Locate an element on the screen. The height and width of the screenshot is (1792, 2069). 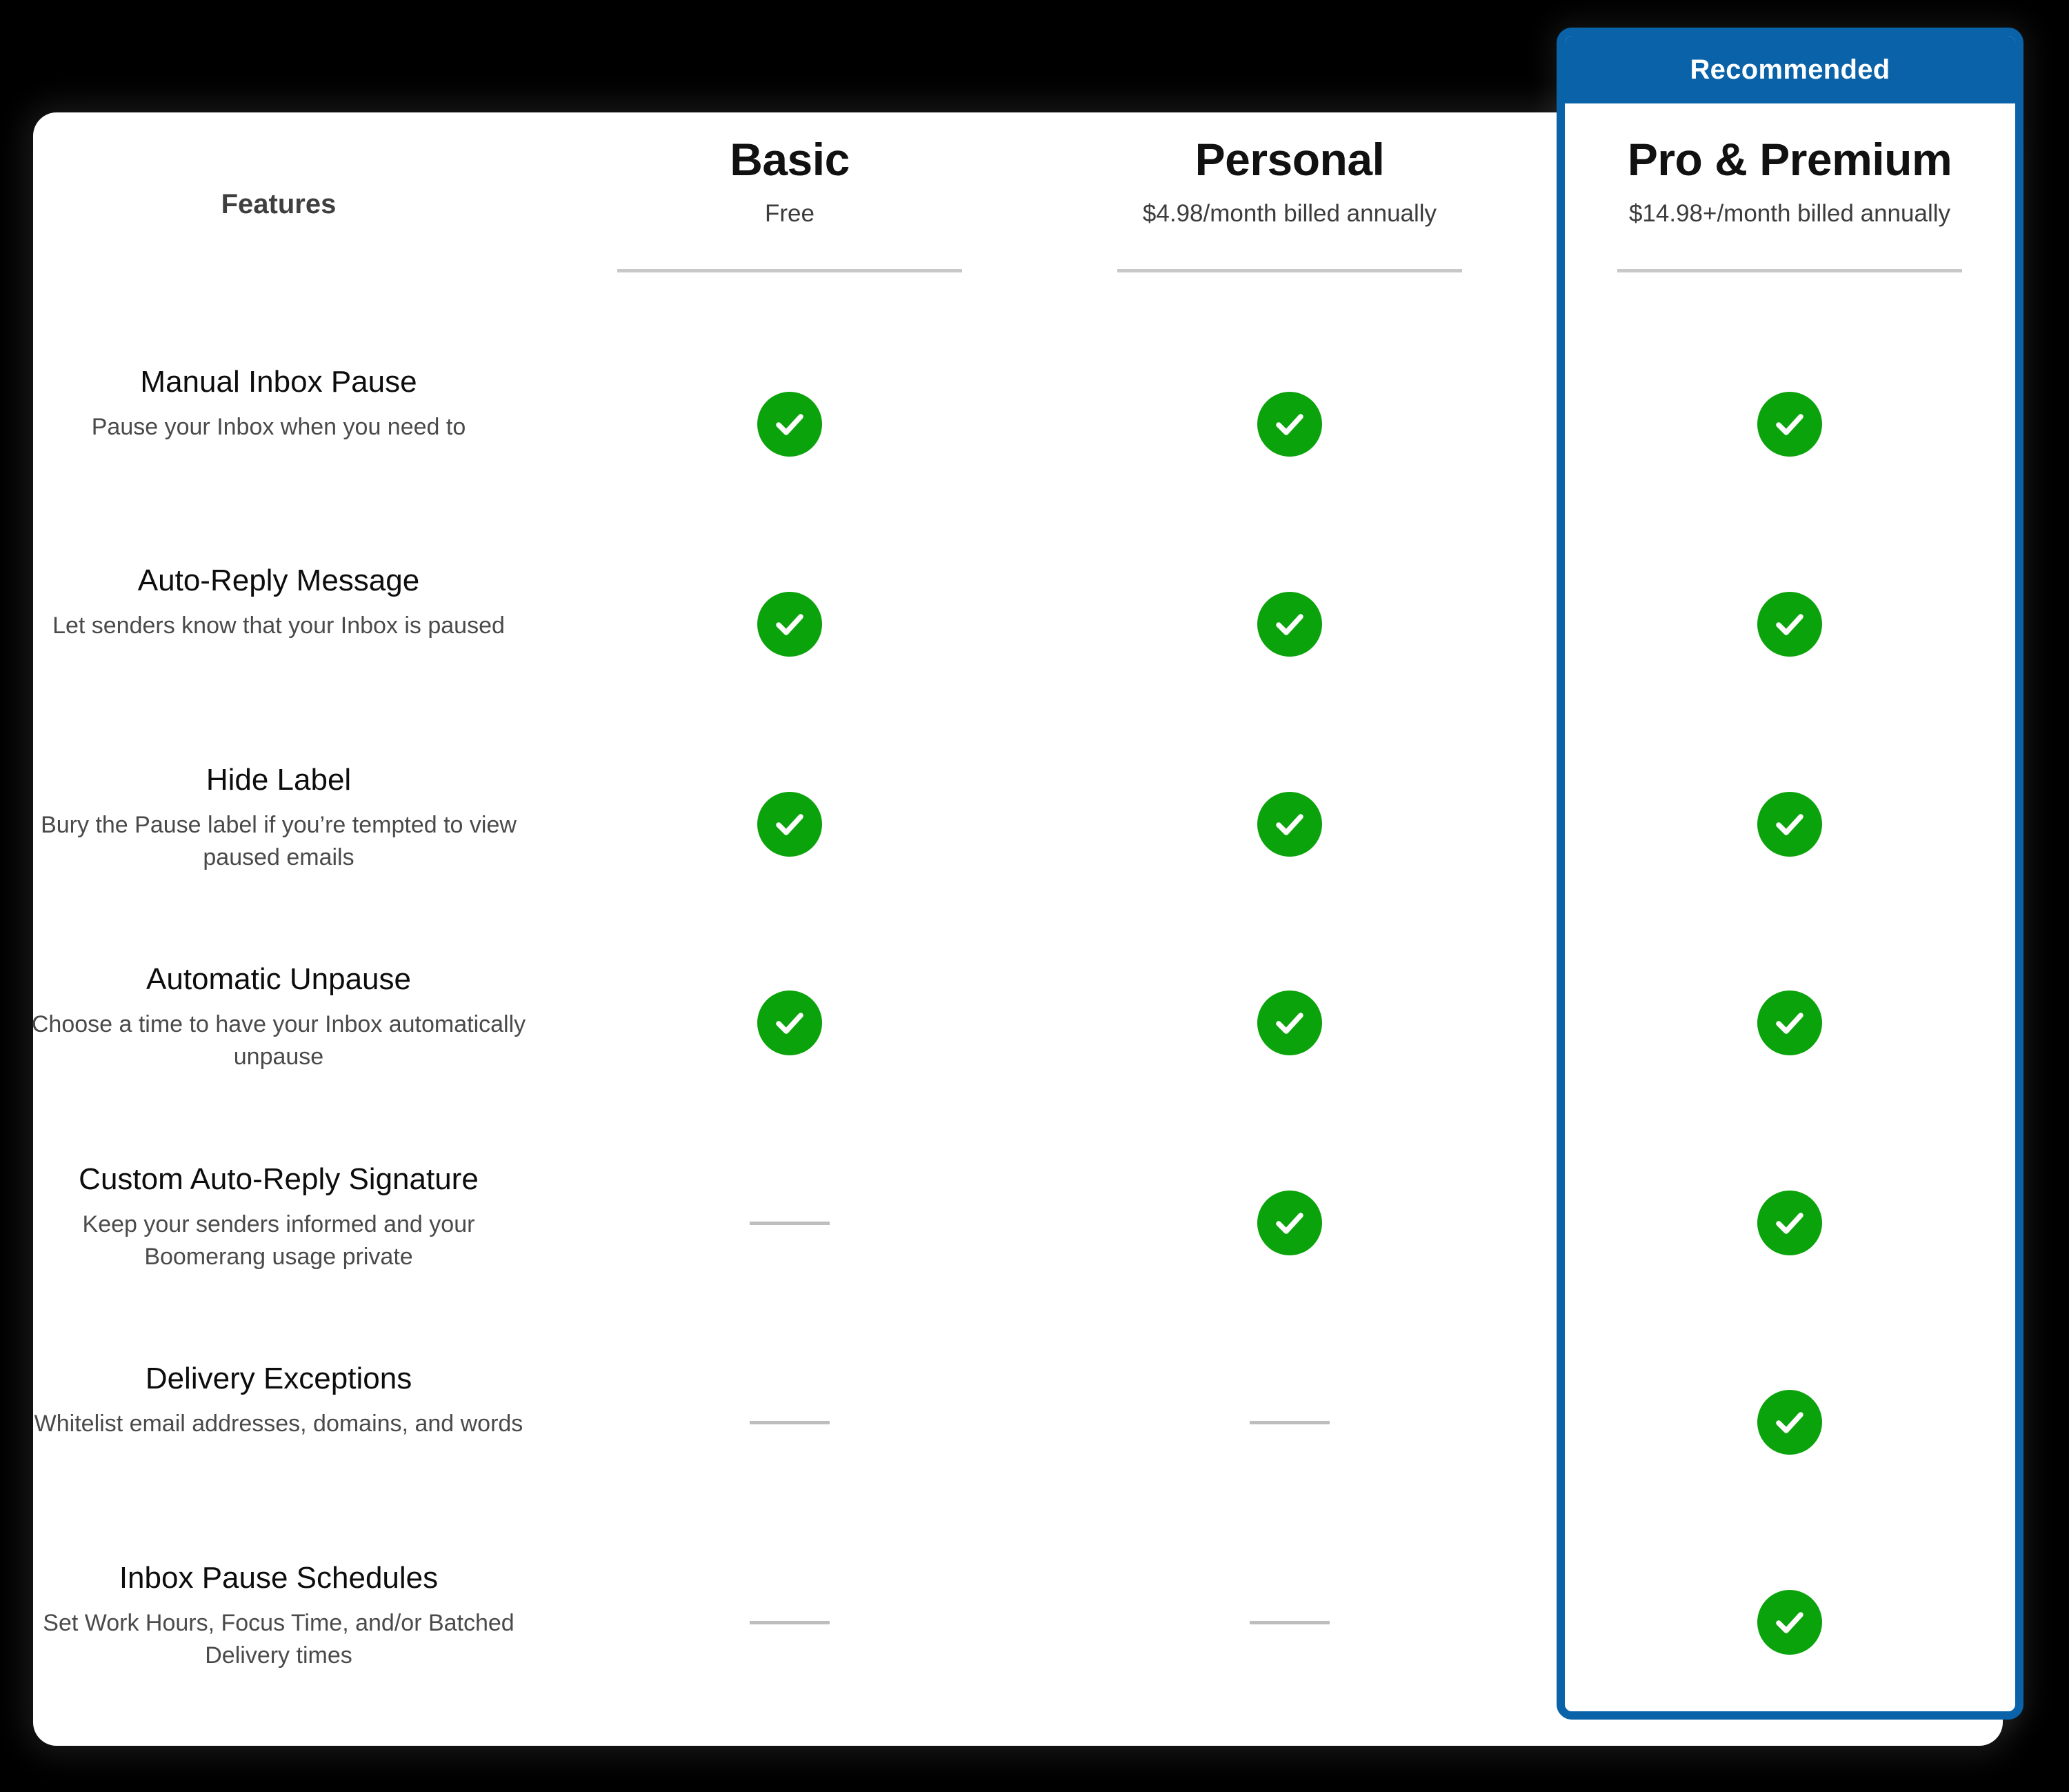
recommended-banner-label: Recommended is located at coordinates (1790, 69).